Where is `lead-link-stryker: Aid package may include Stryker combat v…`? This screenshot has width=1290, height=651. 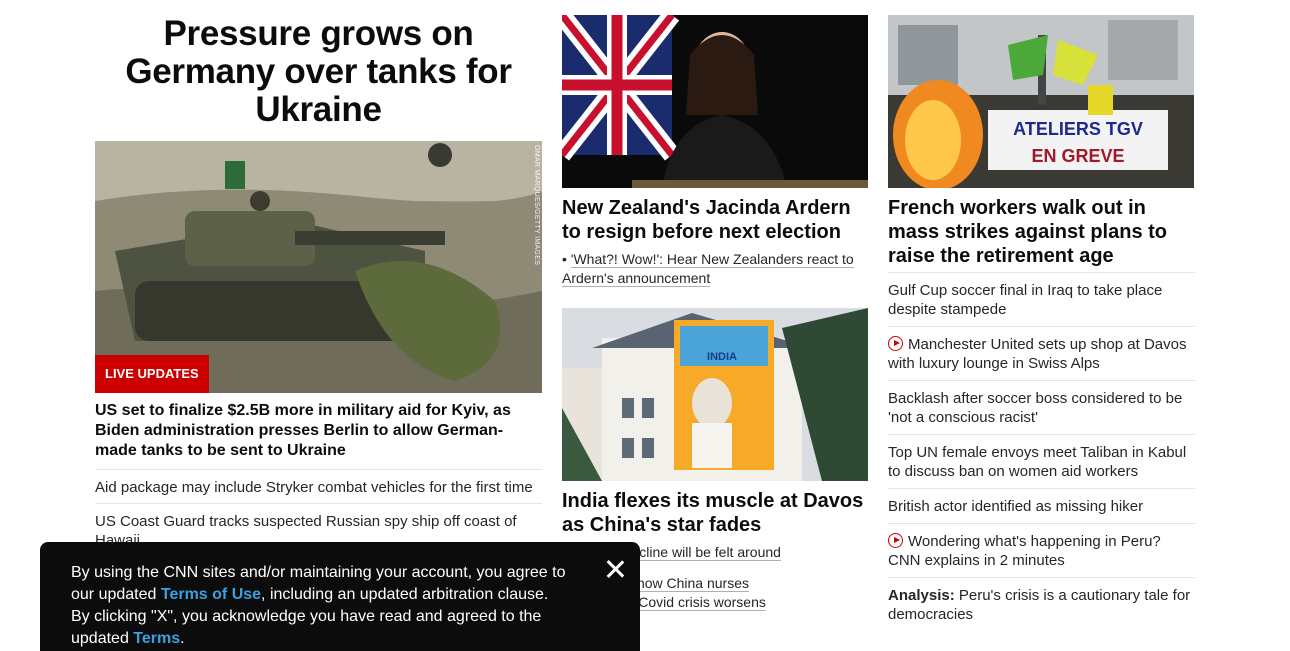 lead-link-stryker: Aid package may include Stryker combat v… is located at coordinates (318, 487).